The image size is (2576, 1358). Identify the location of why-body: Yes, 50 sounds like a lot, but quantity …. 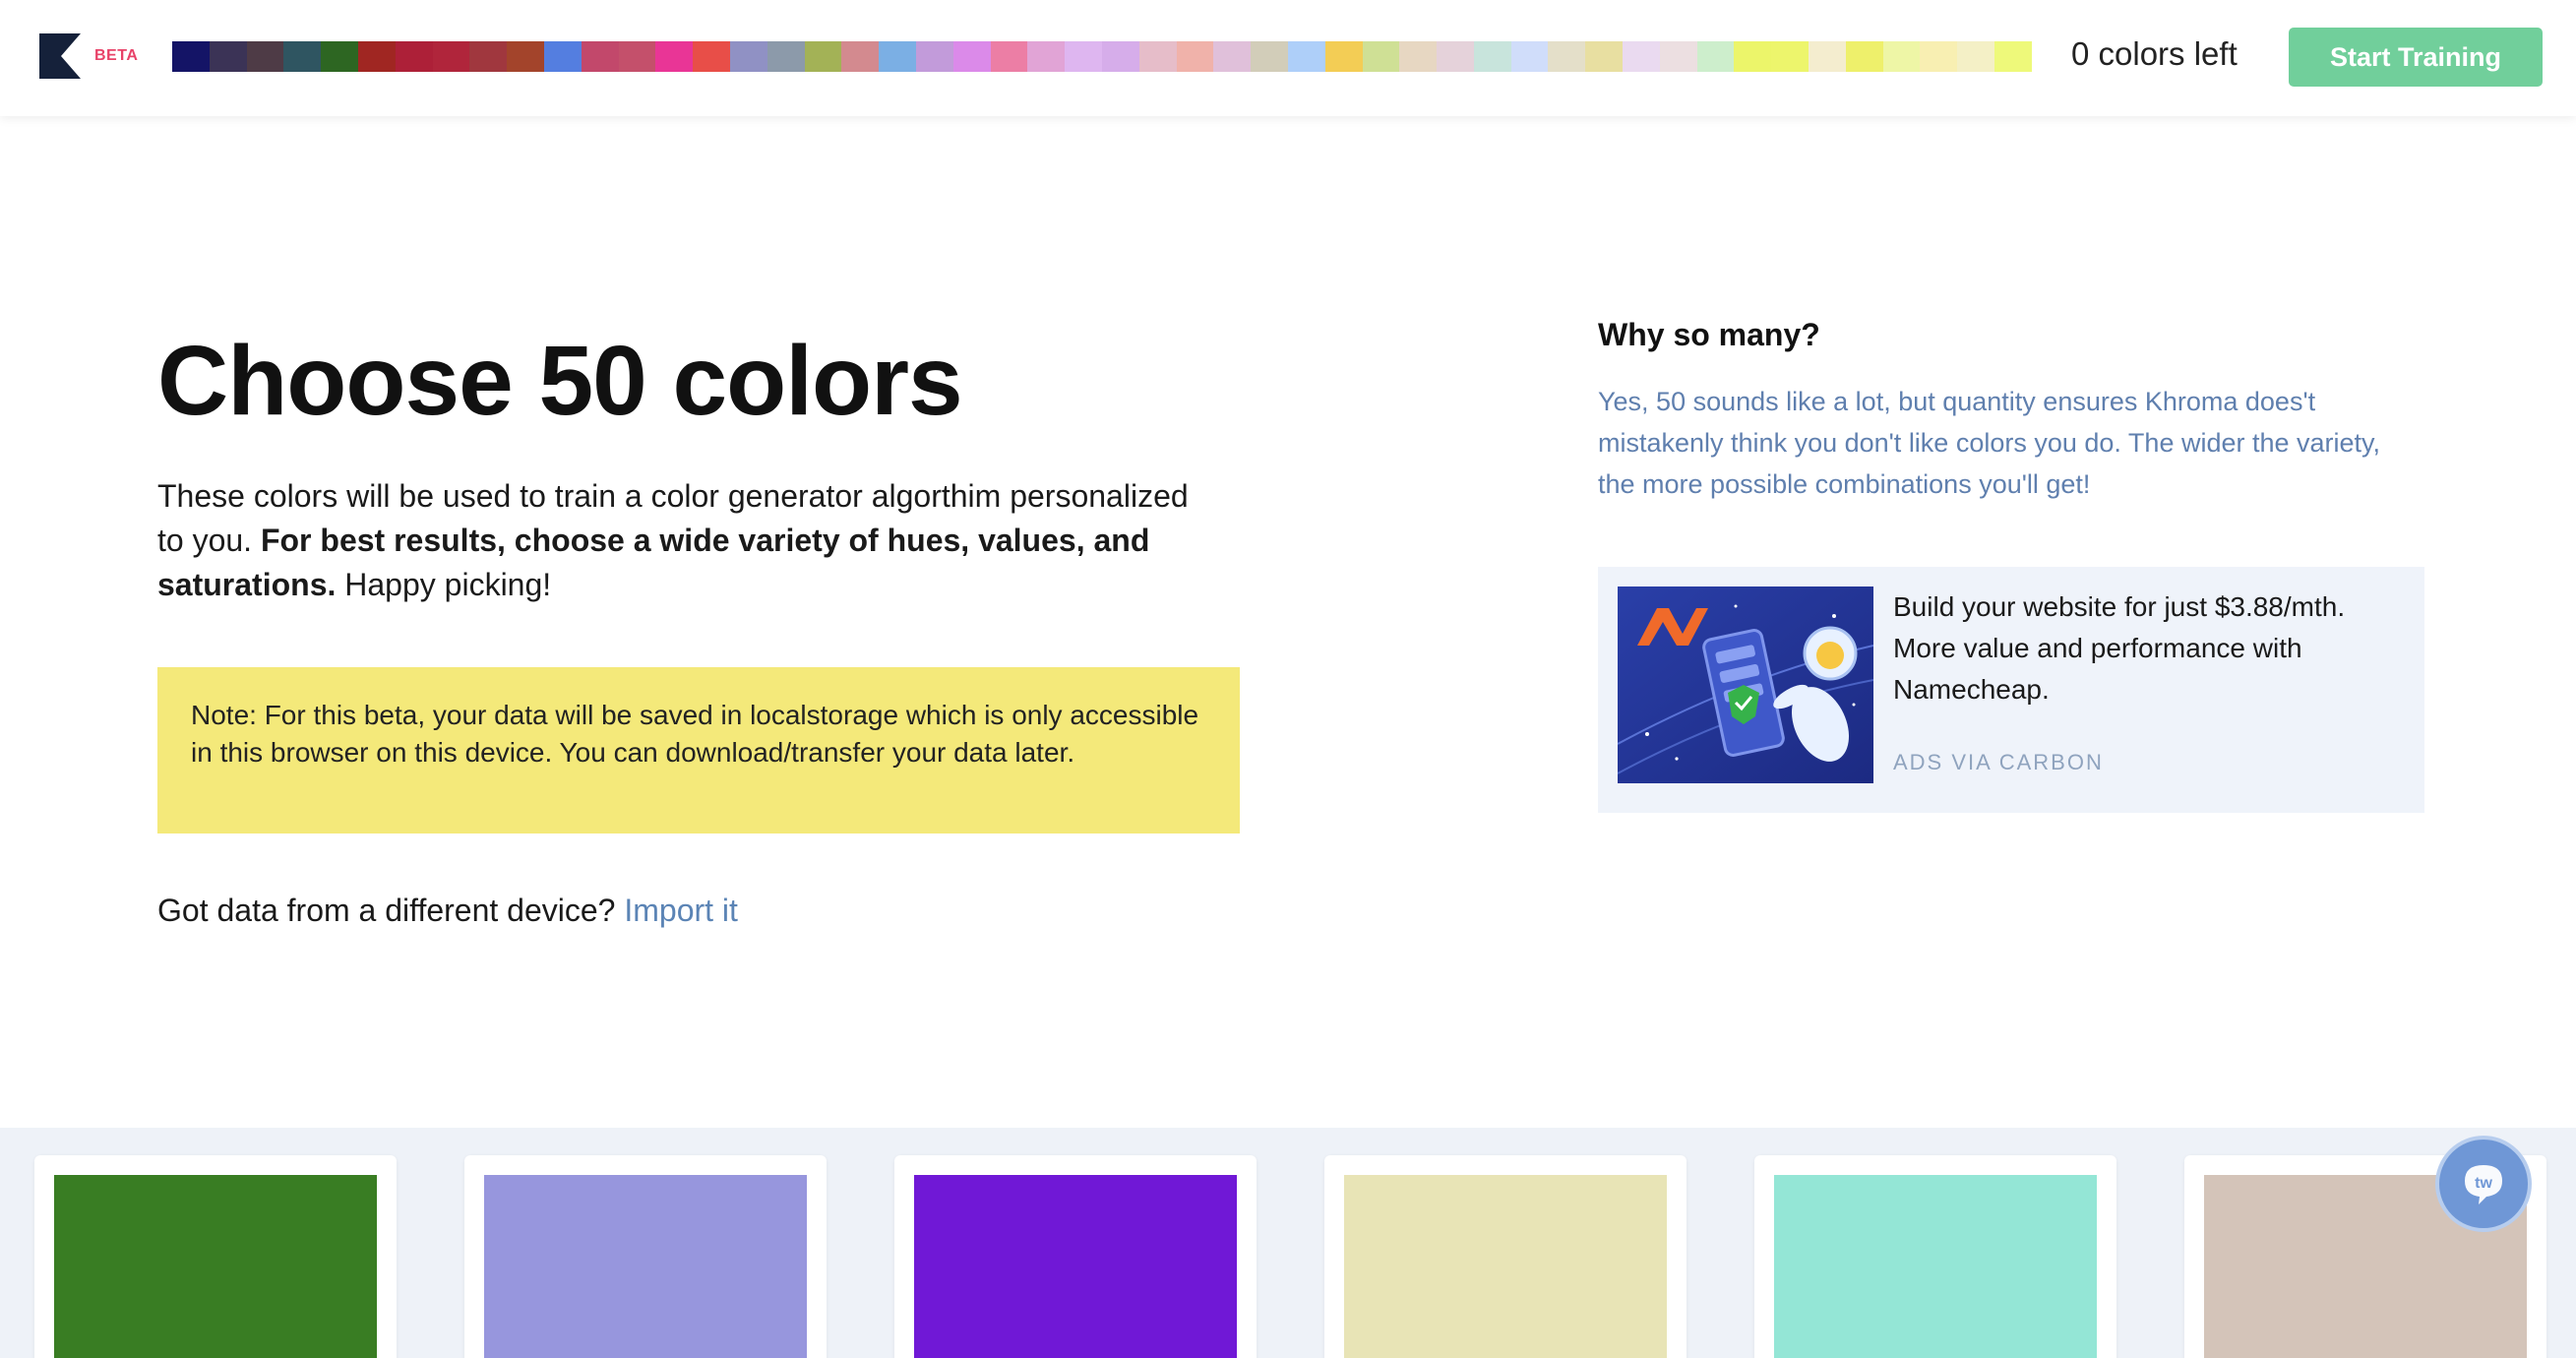
(1989, 443).